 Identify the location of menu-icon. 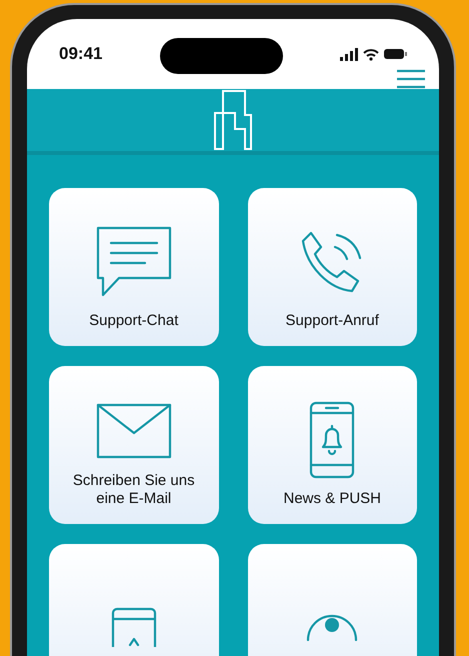
(411, 79).